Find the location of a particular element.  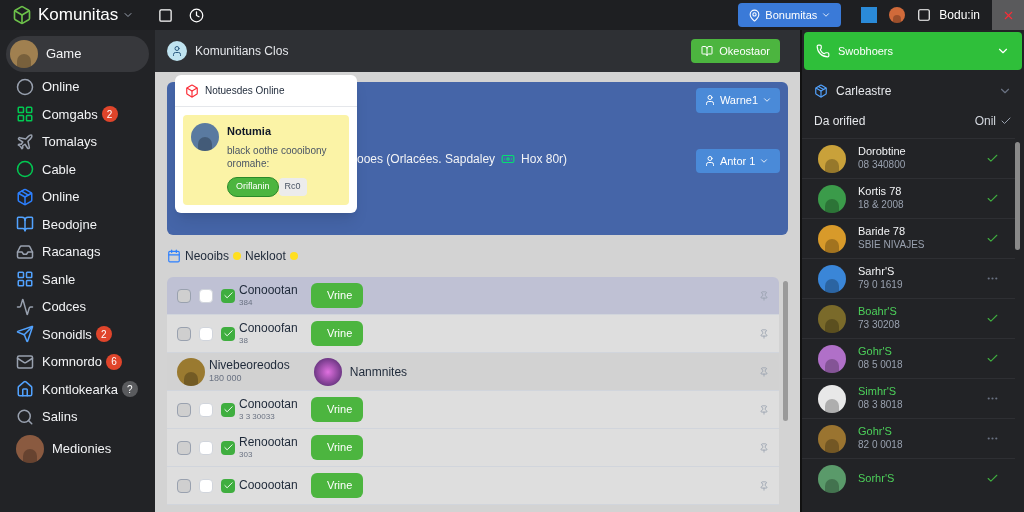

contact-row: Baride 78 SBIE NIVAJES is located at coordinates (908, 238).